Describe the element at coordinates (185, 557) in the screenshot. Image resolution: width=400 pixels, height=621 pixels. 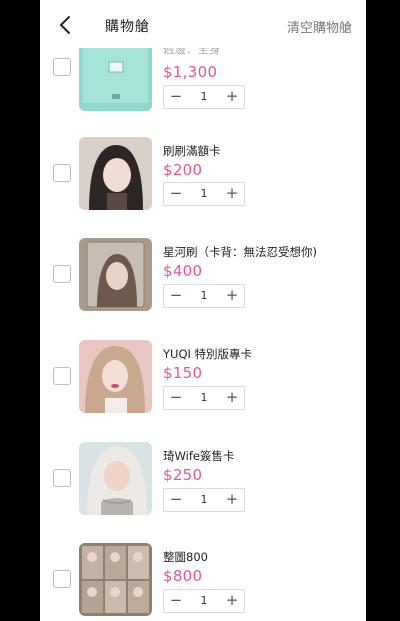
I see `product-name: 整圖800` at that location.